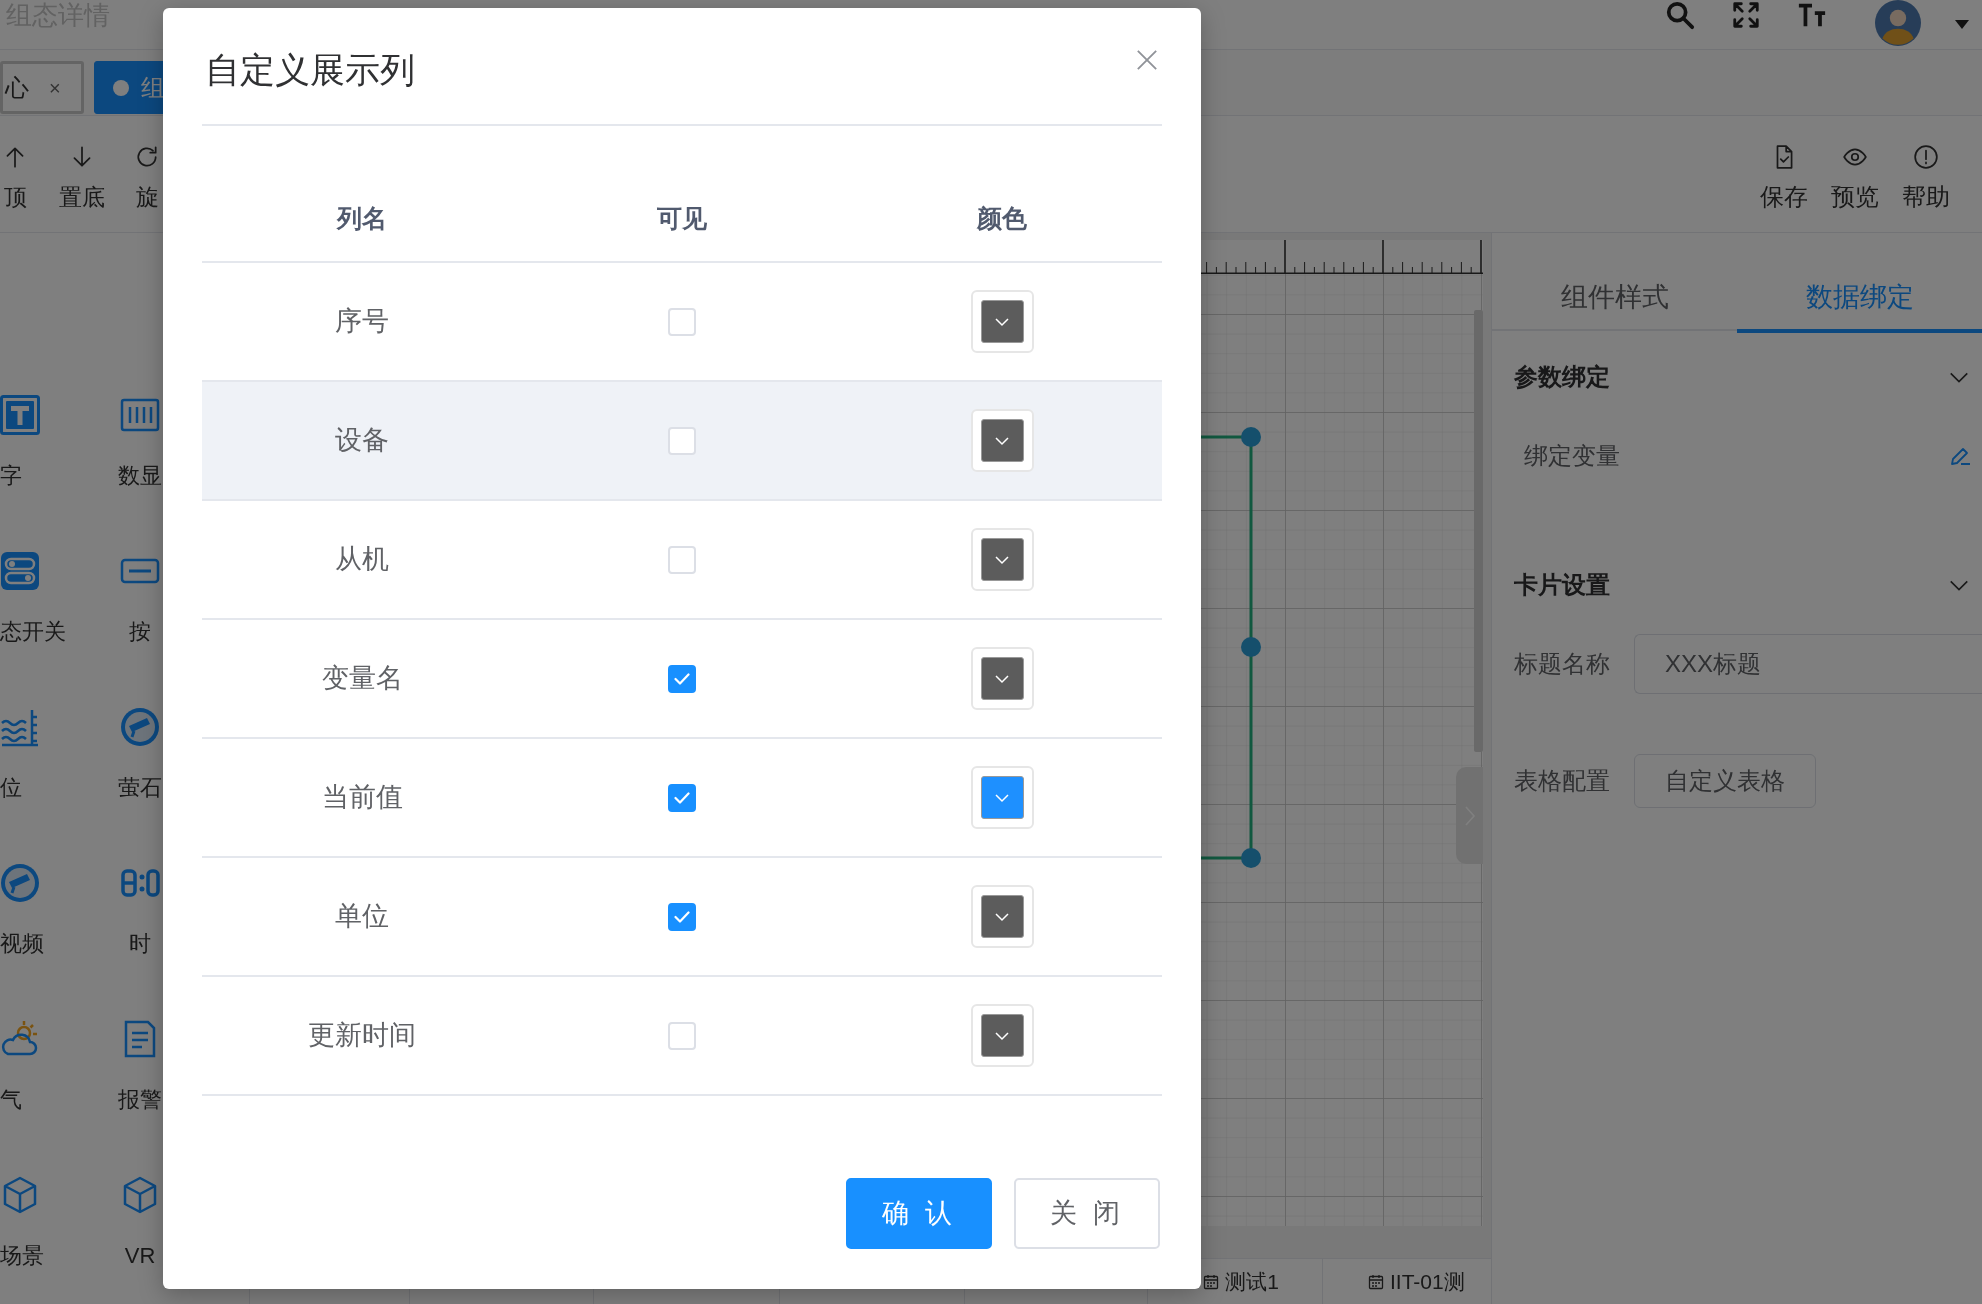 This screenshot has height=1304, width=1982. What do you see at coordinates (1898, 23) in the screenshot?
I see `user-avatar` at bounding box center [1898, 23].